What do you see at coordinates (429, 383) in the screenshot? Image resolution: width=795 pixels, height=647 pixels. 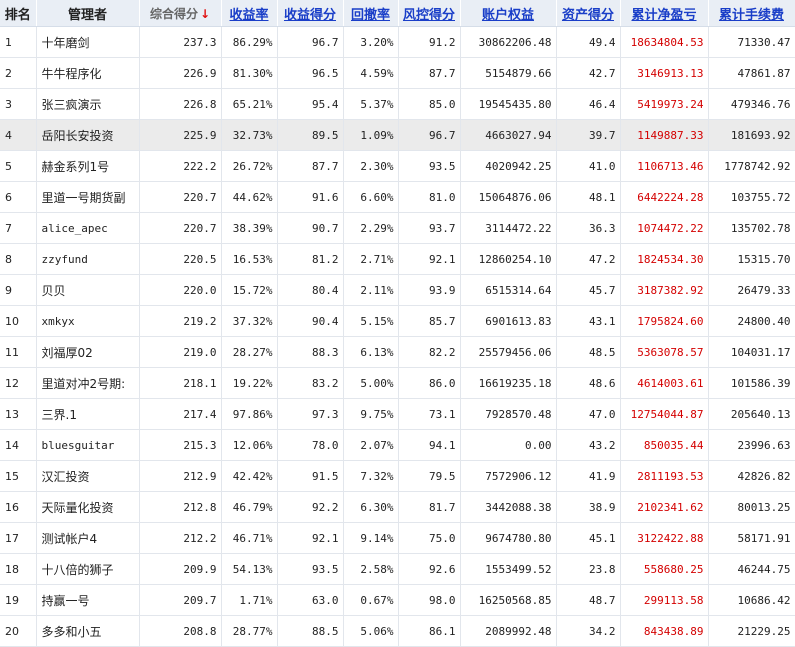 I see `cell-risk-score: 86.0` at bounding box center [429, 383].